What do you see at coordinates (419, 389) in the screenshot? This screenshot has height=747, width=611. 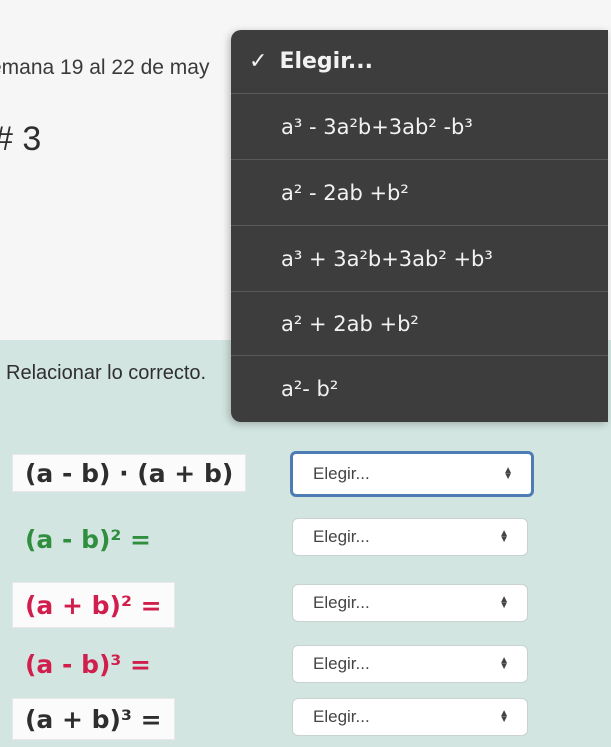 I see `dropdown-option-difference-of-squares: a²- b²` at bounding box center [419, 389].